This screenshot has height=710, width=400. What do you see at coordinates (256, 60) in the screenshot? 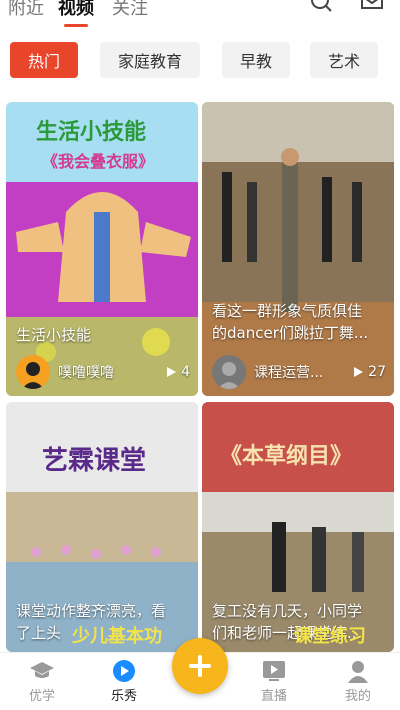
I see `chip-early-education: 早教` at bounding box center [256, 60].